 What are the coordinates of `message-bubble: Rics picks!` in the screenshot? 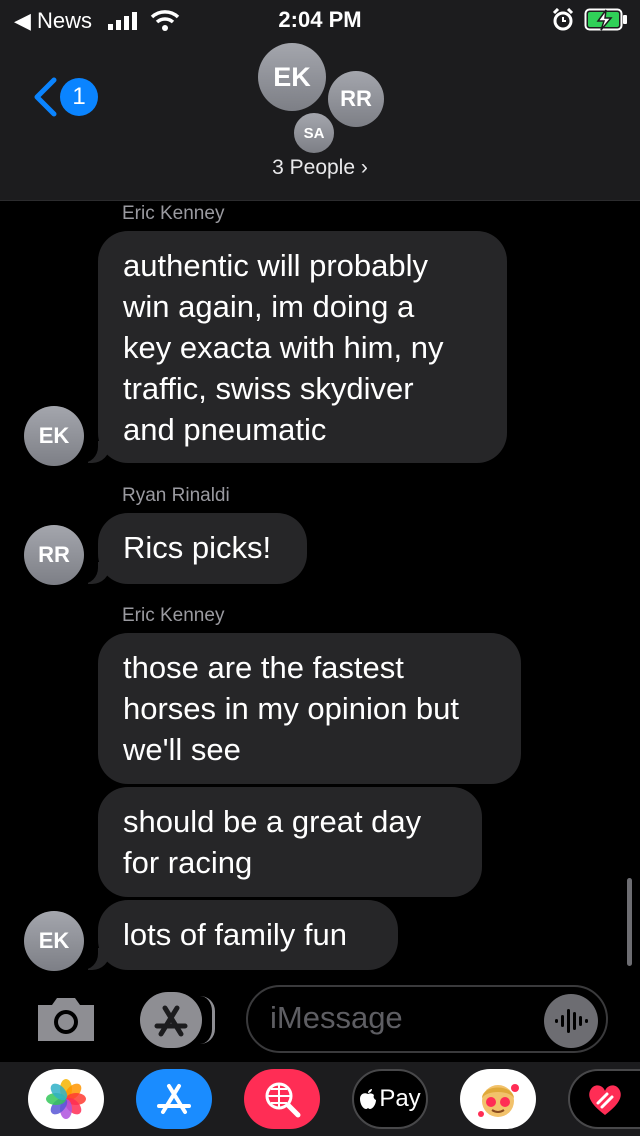 It's located at (202, 548).